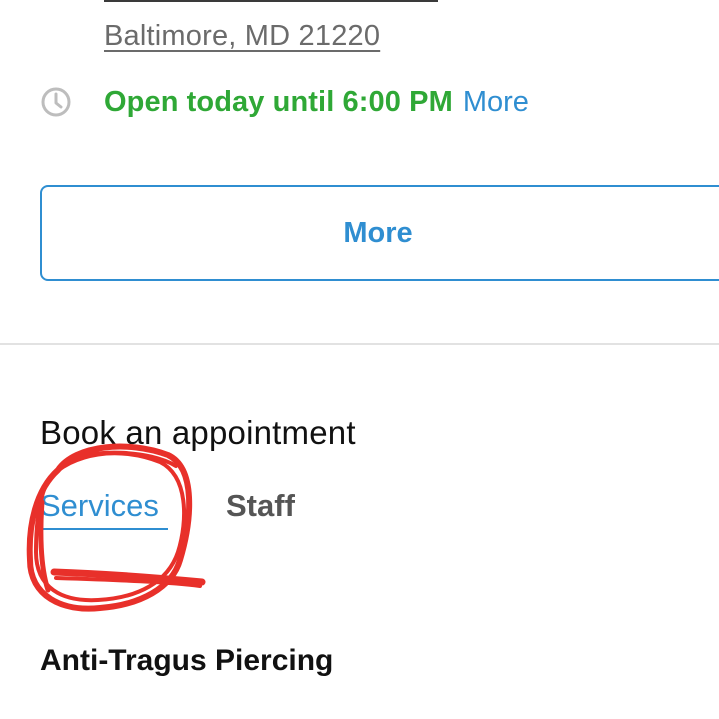  What do you see at coordinates (56, 102) in the screenshot?
I see `clock-icon` at bounding box center [56, 102].